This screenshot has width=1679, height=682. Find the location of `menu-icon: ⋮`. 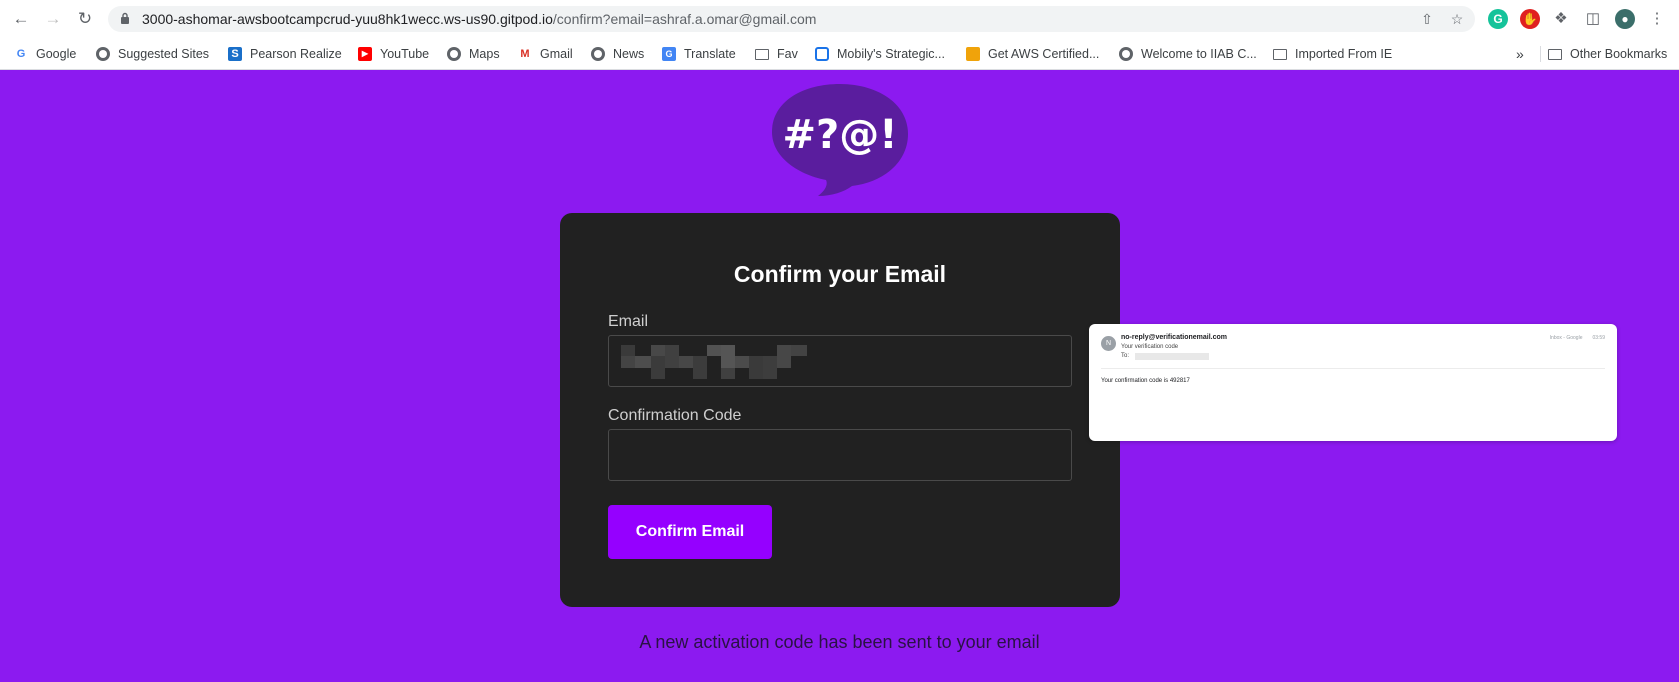

menu-icon: ⋮ is located at coordinates (1657, 19).